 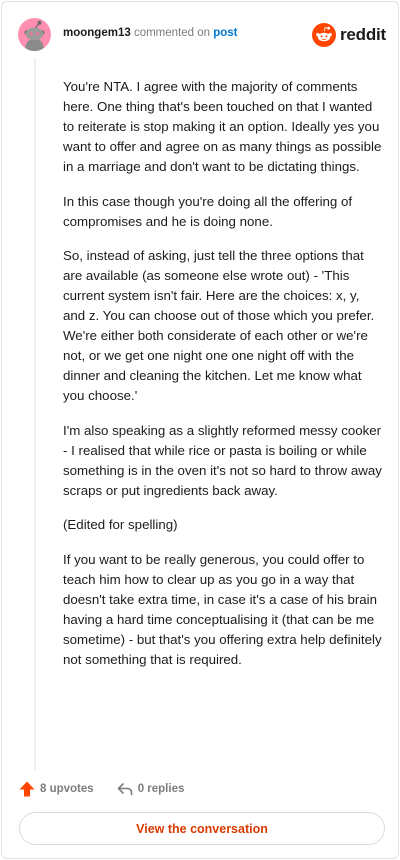 I want to click on user-avatar, so click(x=34, y=34).